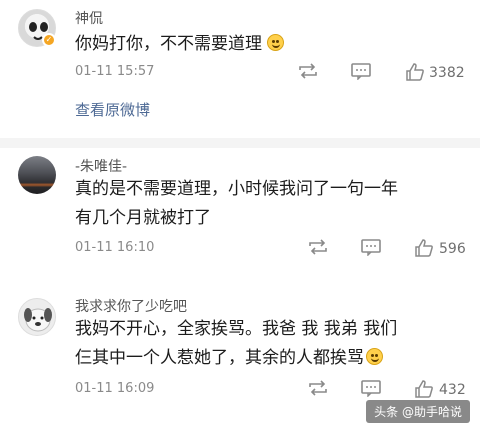 The height and width of the screenshot is (431, 480). Describe the element at coordinates (277, 389) in the screenshot. I see `comment-meta: 01-11 16:09 432` at that location.